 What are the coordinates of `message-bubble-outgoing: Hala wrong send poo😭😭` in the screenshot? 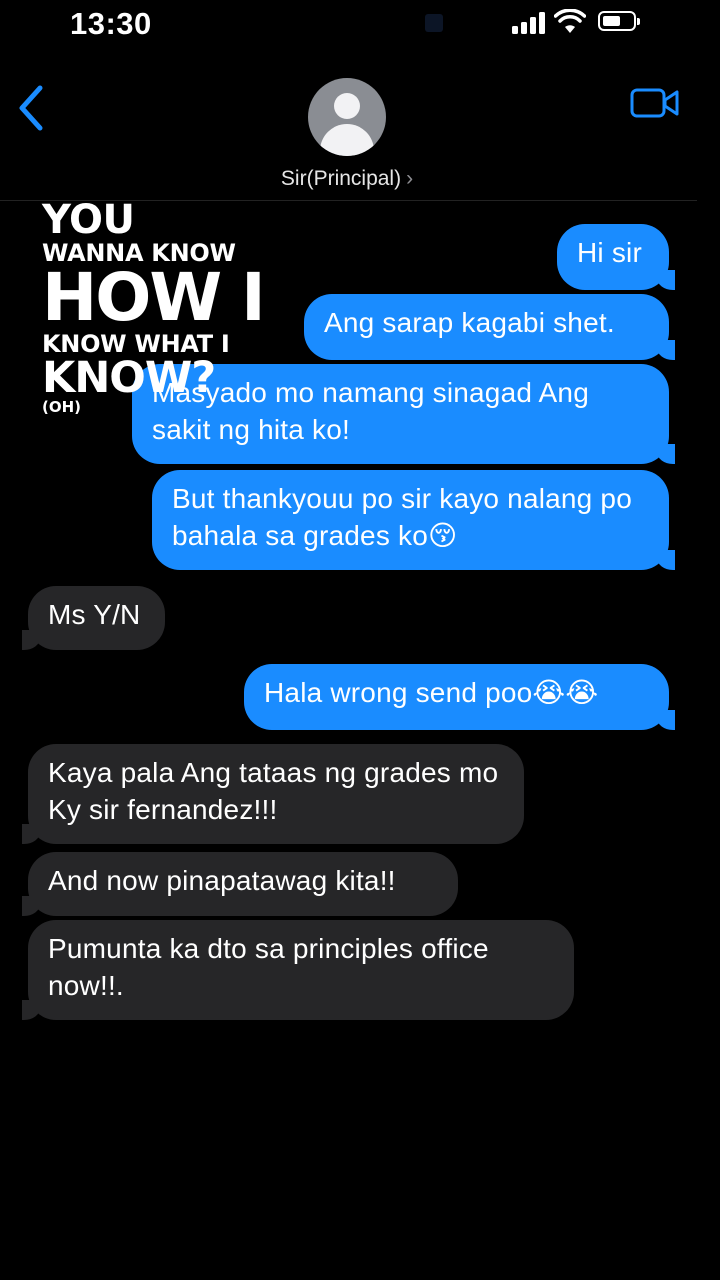 It's located at (459, 697).